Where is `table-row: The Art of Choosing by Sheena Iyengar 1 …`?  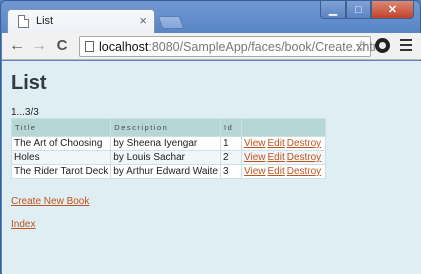
table-row: The Art of Choosing by Sheena Iyengar 1 … is located at coordinates (168, 143).